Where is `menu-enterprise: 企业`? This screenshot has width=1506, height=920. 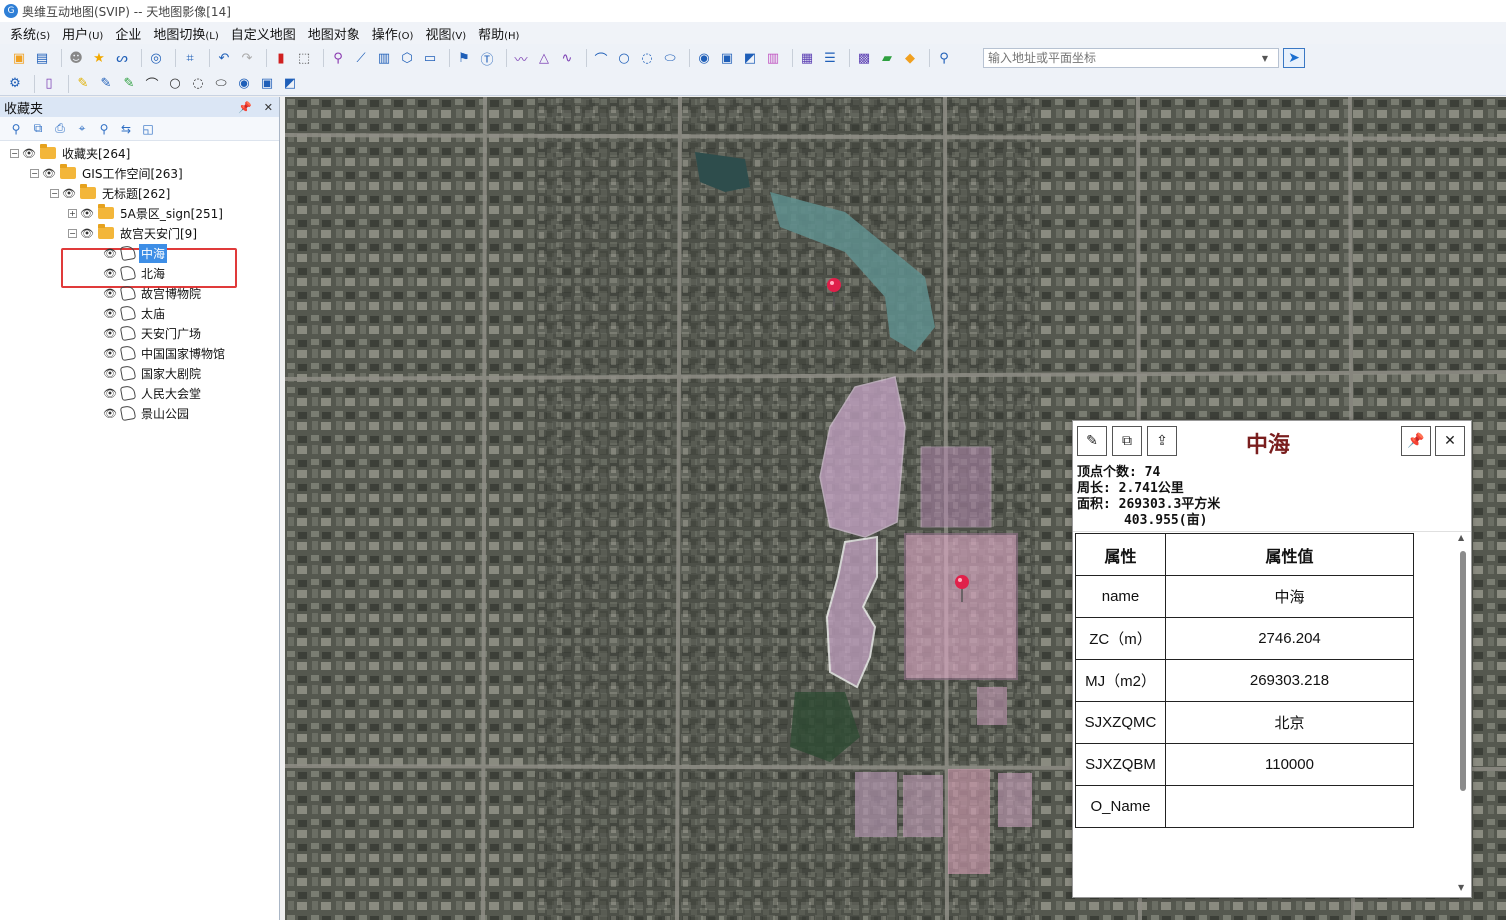
menu-enterprise: 企业 is located at coordinates (128, 33).